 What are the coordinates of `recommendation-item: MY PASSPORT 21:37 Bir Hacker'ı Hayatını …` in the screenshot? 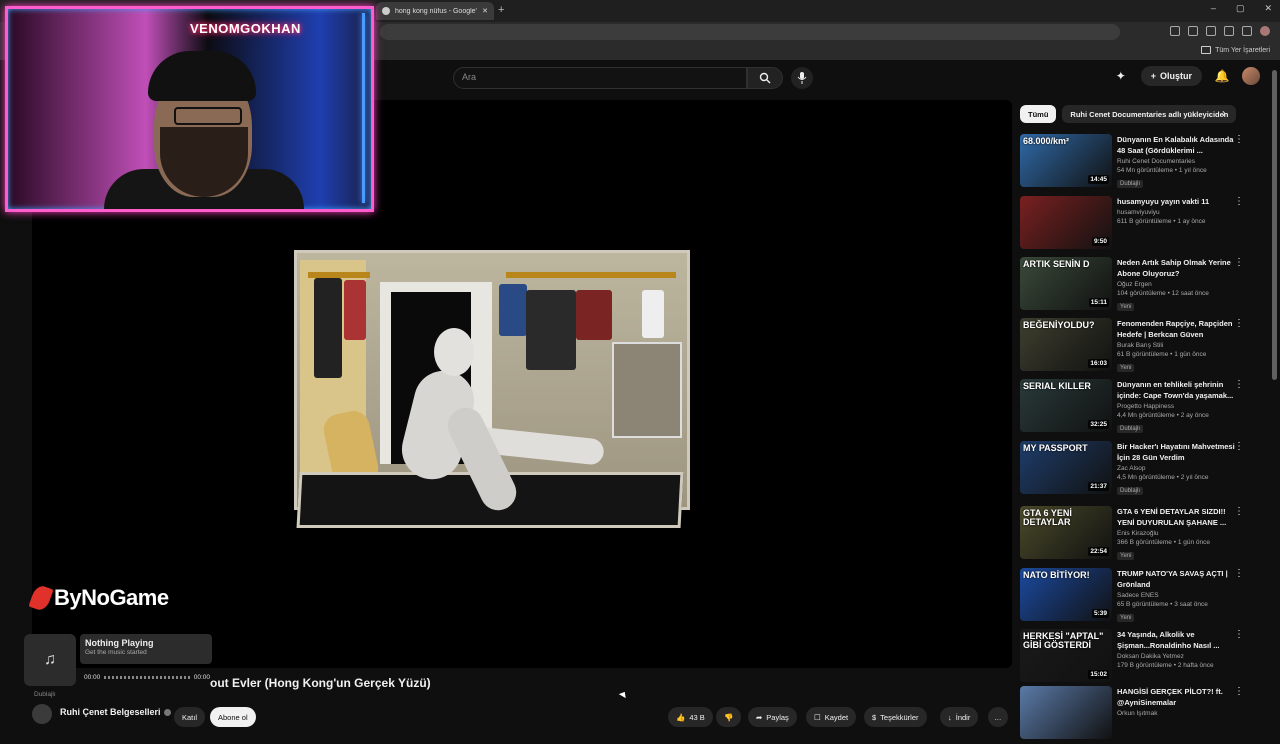 It's located at (1133, 470).